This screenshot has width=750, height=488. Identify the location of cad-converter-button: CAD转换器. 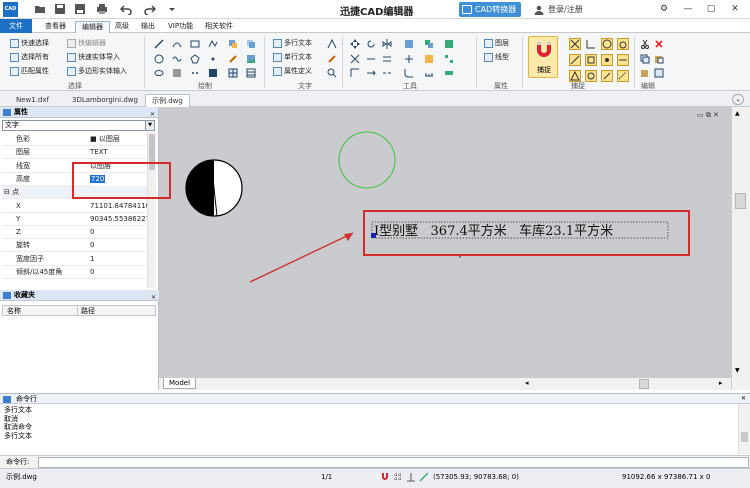
(490, 9).